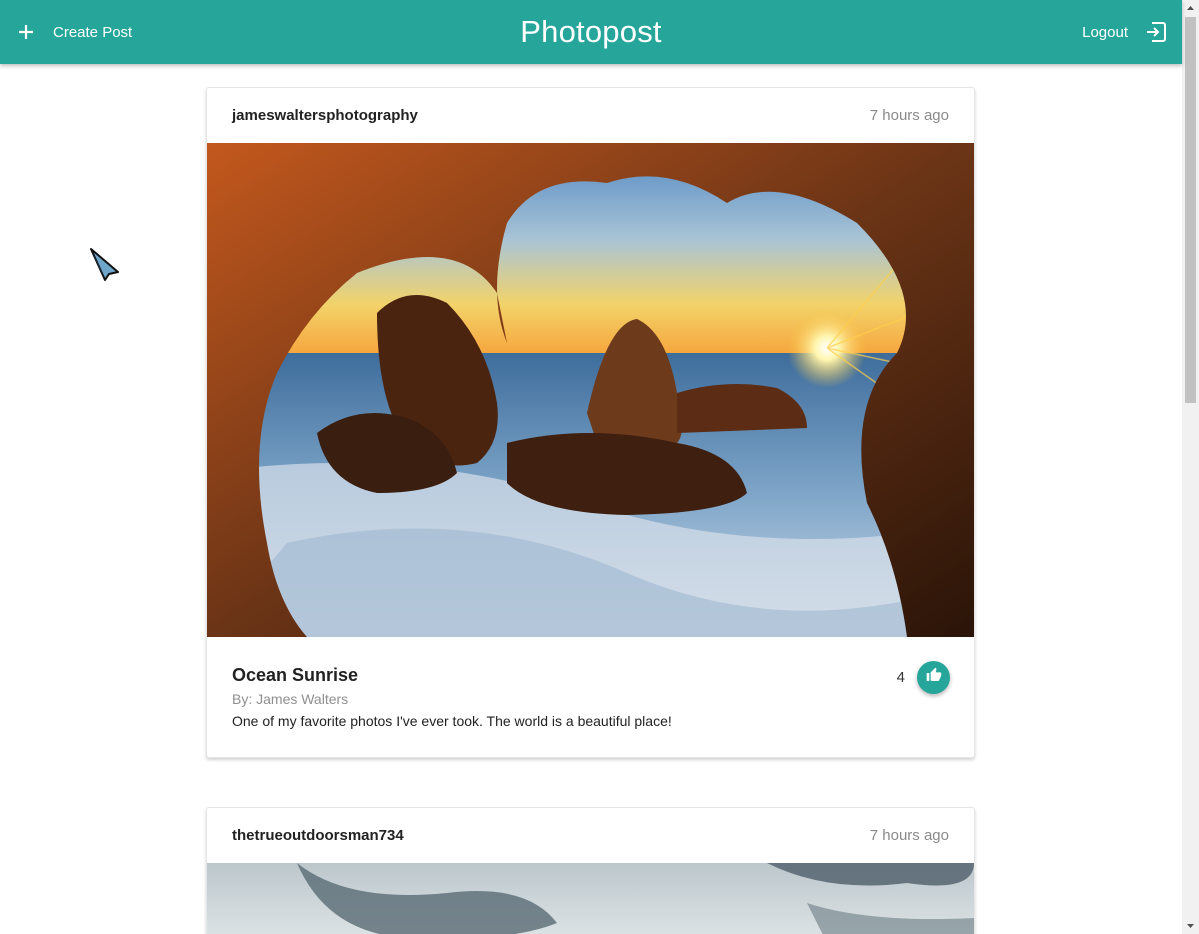 Image resolution: width=1199 pixels, height=934 pixels. What do you see at coordinates (295, 675) in the screenshot?
I see `post-title: Ocean Sunrise` at bounding box center [295, 675].